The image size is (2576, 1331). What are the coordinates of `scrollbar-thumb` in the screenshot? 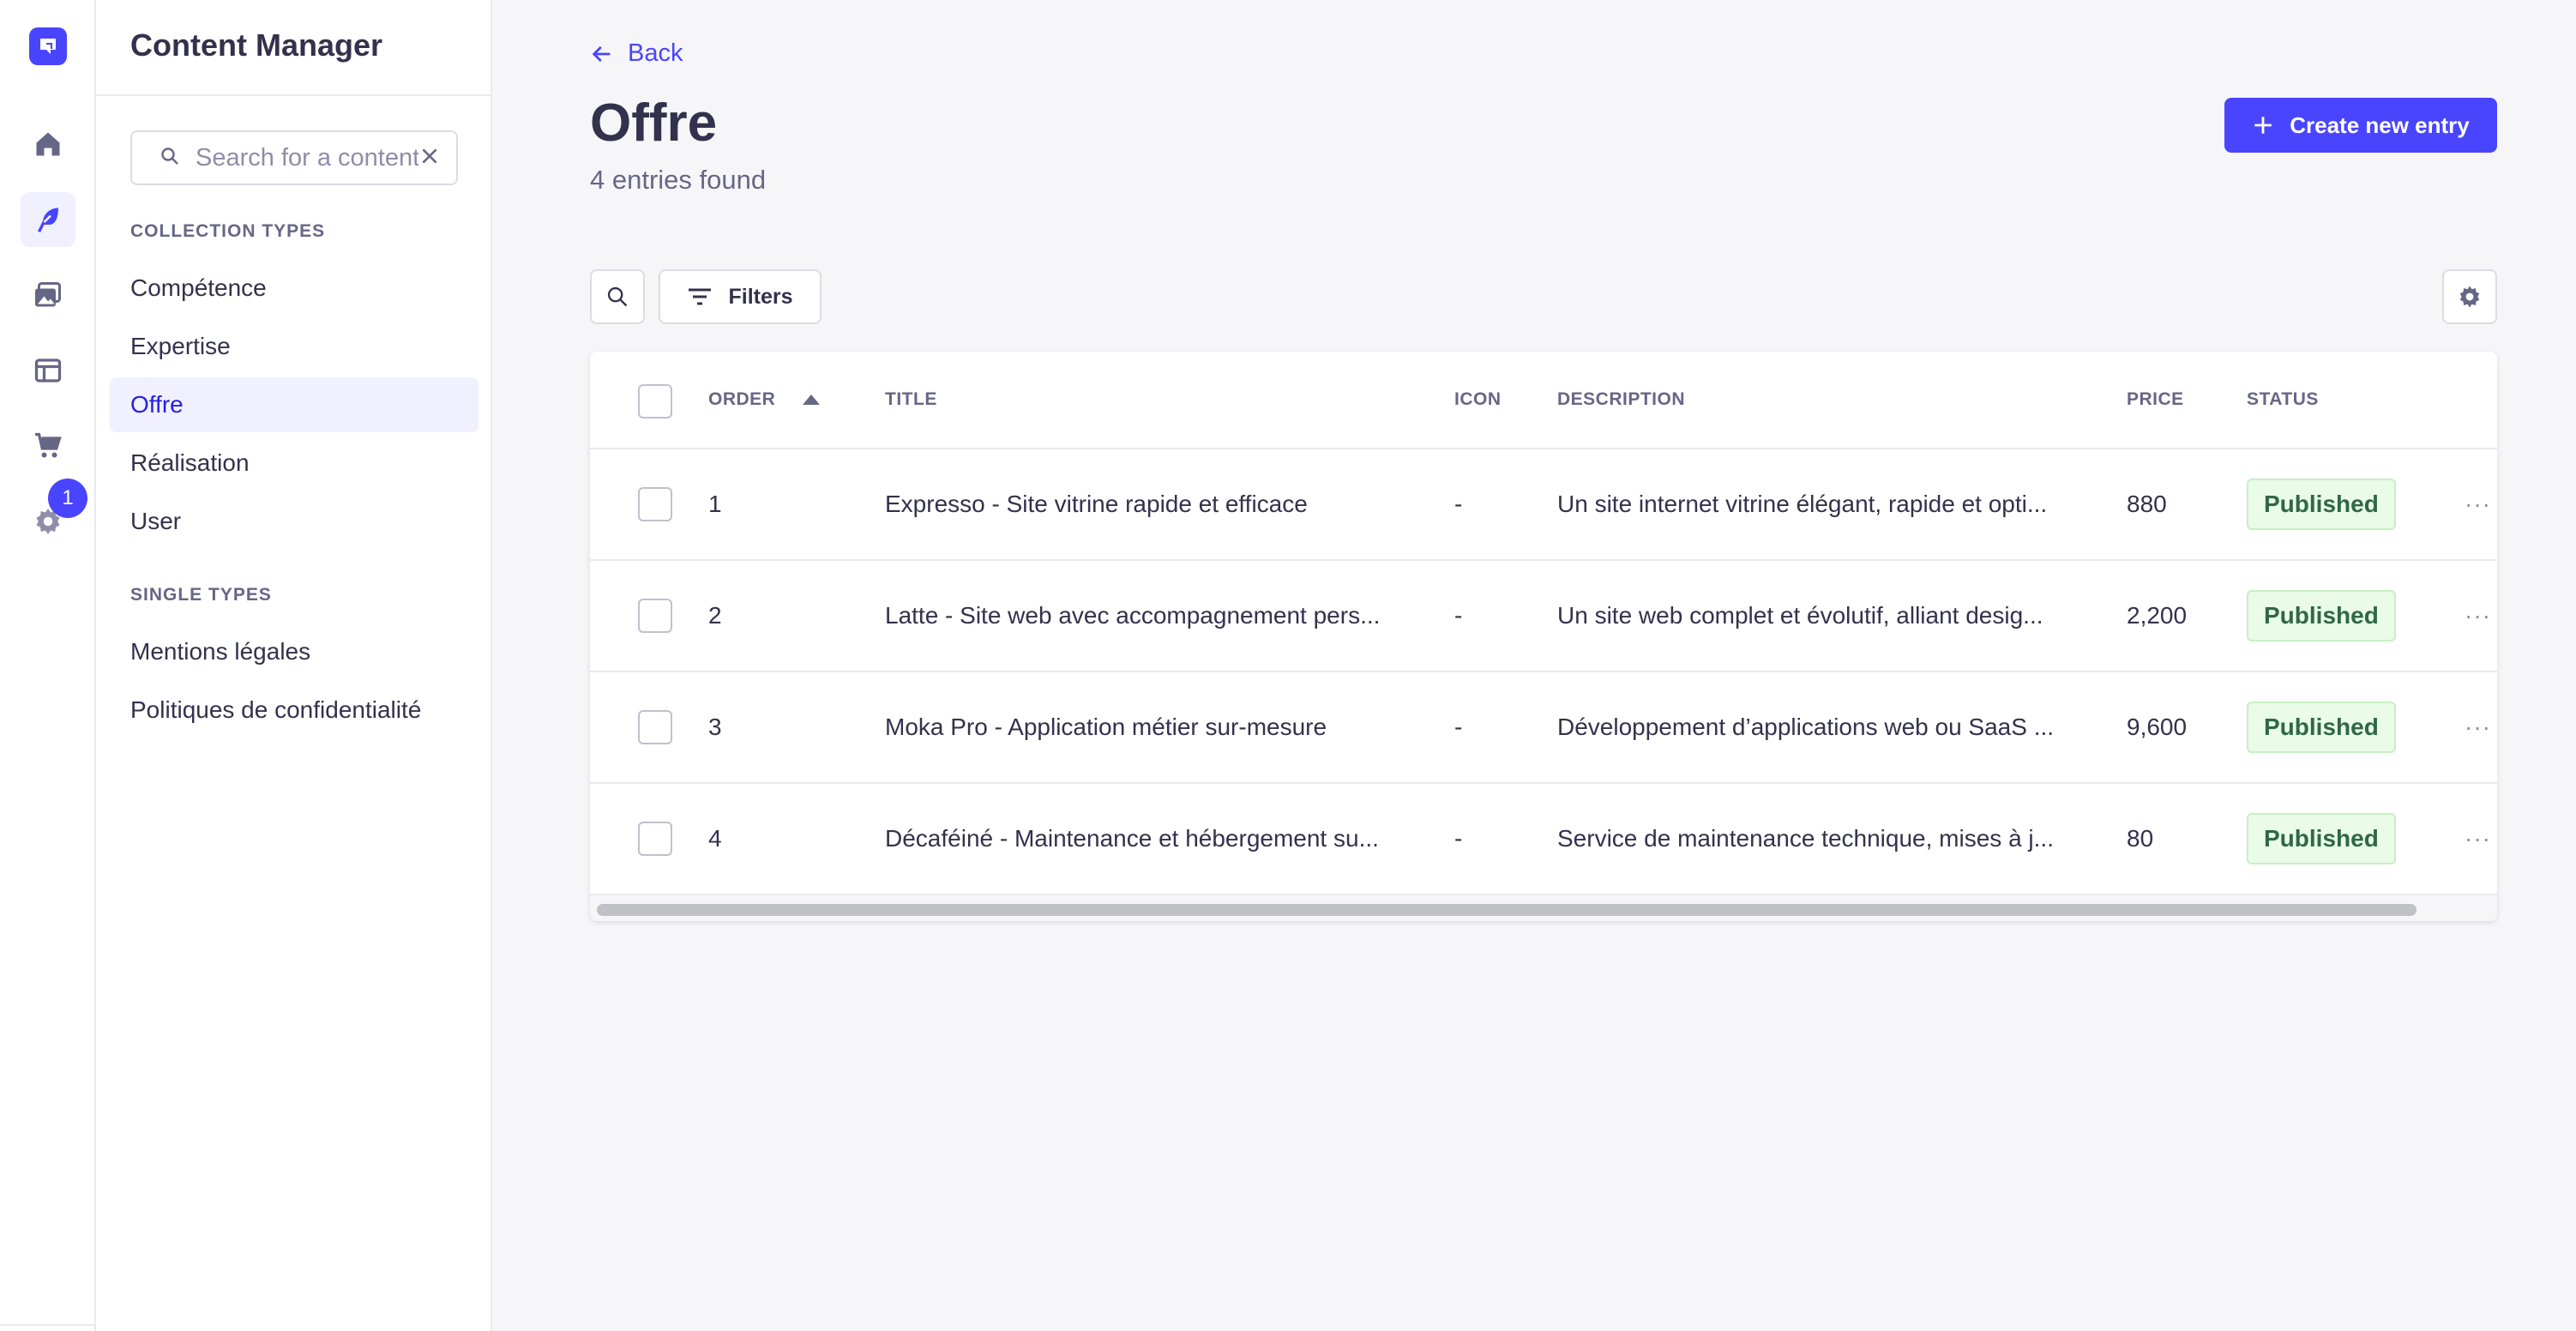 It's located at (1507, 910).